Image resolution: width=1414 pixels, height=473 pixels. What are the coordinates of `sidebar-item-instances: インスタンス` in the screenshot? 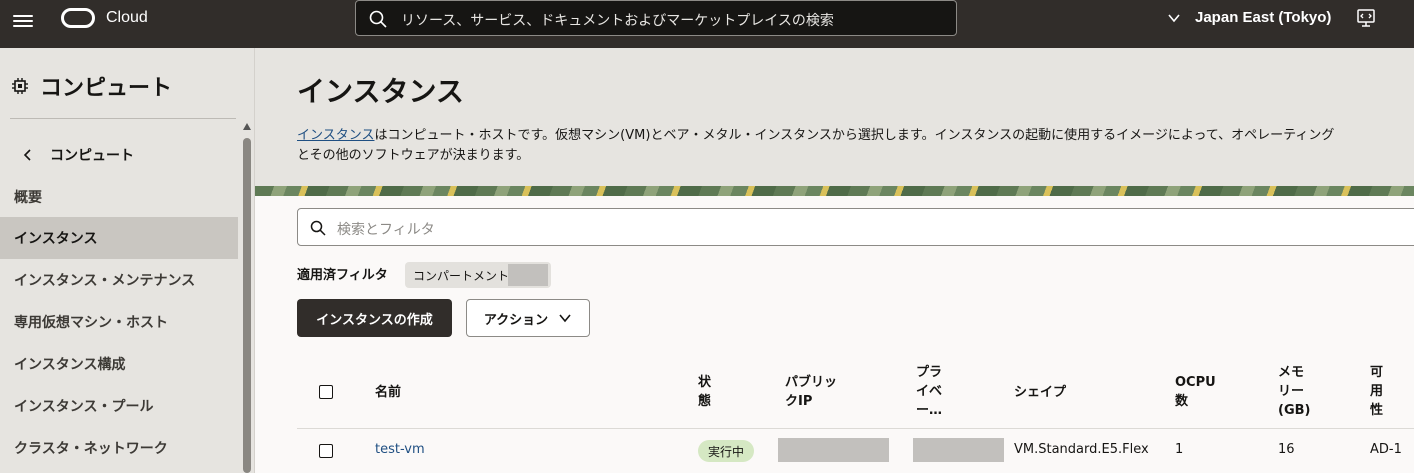 It's located at (119, 238).